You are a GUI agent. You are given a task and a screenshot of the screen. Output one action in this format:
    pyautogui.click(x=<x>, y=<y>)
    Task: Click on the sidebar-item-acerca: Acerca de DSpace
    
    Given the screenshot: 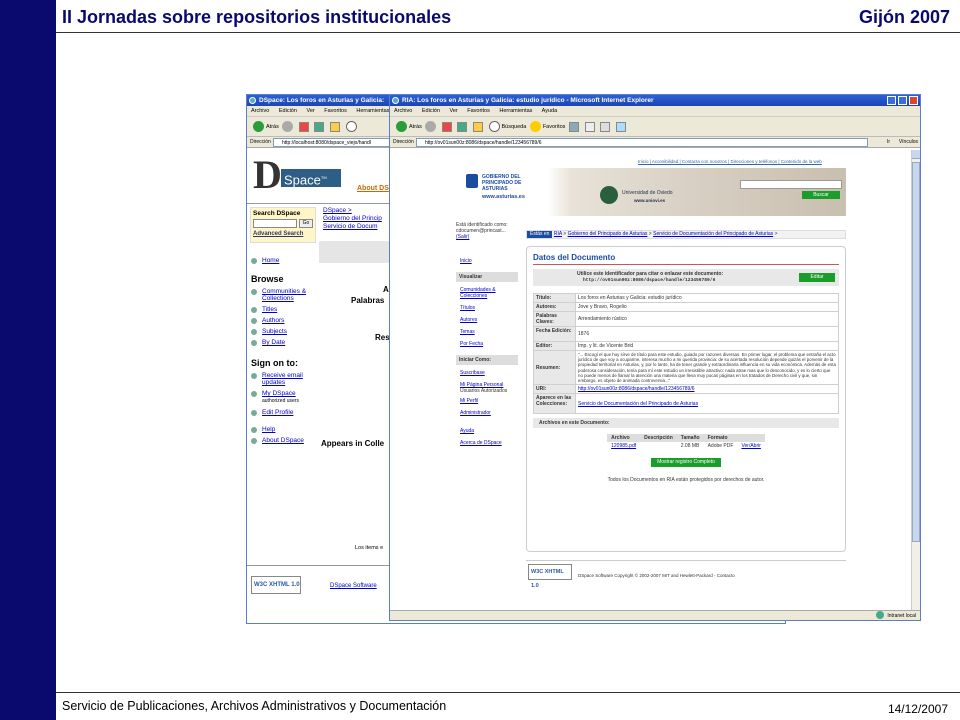 What is the action you would take?
    pyautogui.click(x=489, y=443)
    